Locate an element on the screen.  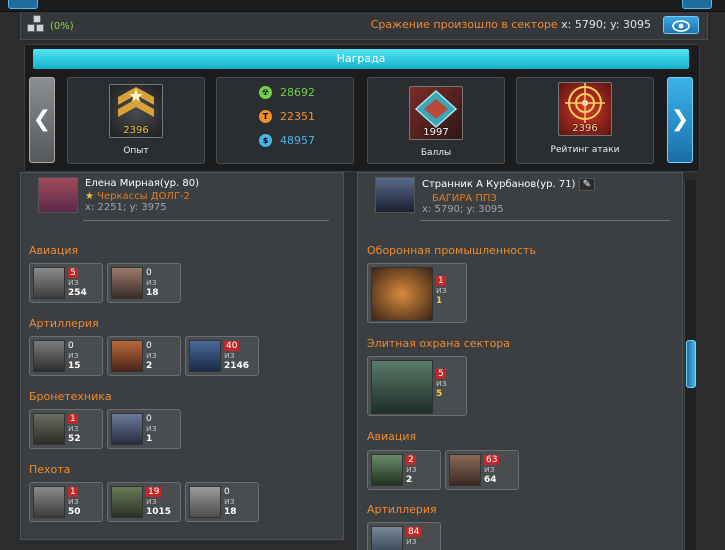
defender-name: Странник А Курбанов(ур. 71) is located at coordinates (498, 184).